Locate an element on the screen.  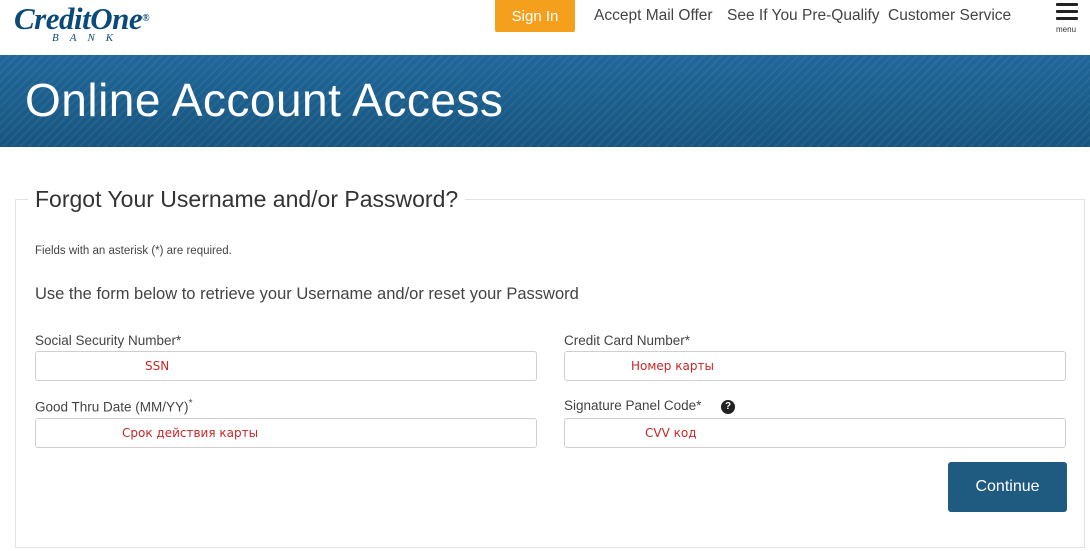
question-circle-icon: ? is located at coordinates (728, 407).